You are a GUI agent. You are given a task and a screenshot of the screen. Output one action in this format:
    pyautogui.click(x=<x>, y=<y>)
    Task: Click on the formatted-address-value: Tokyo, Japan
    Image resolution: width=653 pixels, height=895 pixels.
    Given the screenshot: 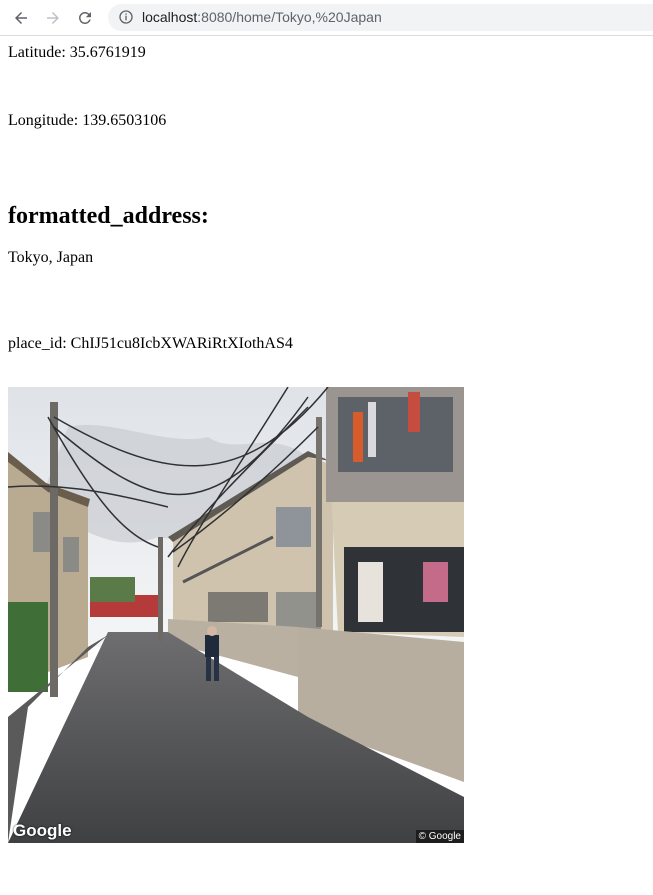 What is the action you would take?
    pyautogui.click(x=51, y=257)
    